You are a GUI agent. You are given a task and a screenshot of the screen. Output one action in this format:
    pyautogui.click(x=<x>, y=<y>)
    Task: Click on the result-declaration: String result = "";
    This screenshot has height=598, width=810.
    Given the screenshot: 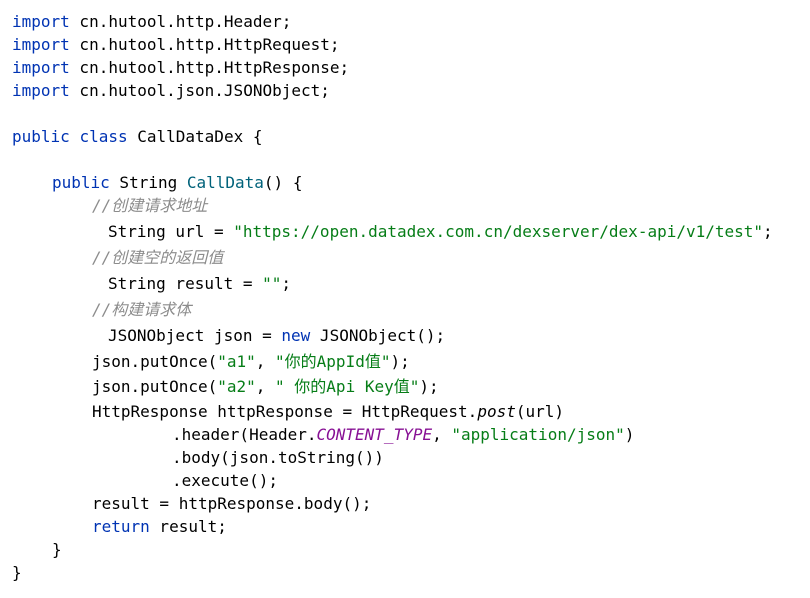 What is the action you would take?
    pyautogui.click(x=199, y=284)
    